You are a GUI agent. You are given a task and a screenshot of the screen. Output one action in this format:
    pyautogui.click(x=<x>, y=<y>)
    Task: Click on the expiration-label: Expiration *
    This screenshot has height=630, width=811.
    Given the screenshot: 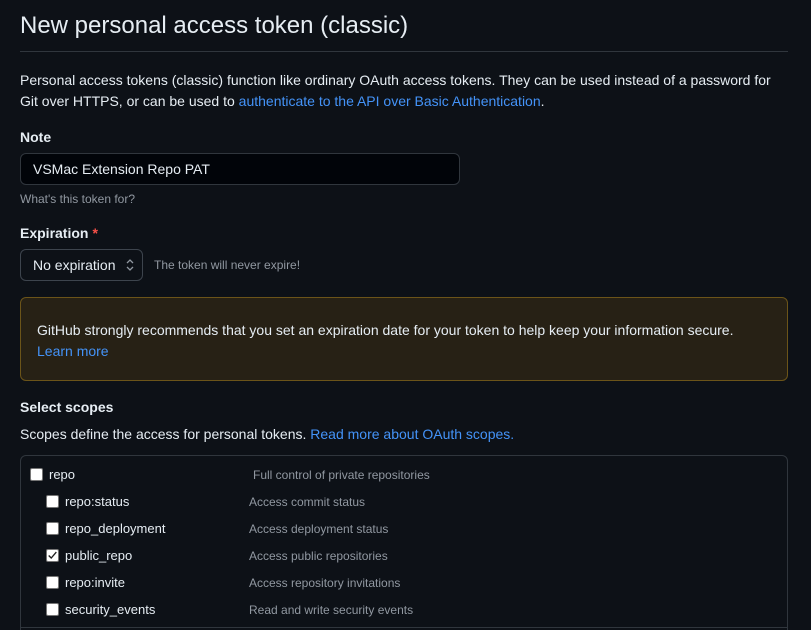 What is the action you would take?
    pyautogui.click(x=59, y=233)
    